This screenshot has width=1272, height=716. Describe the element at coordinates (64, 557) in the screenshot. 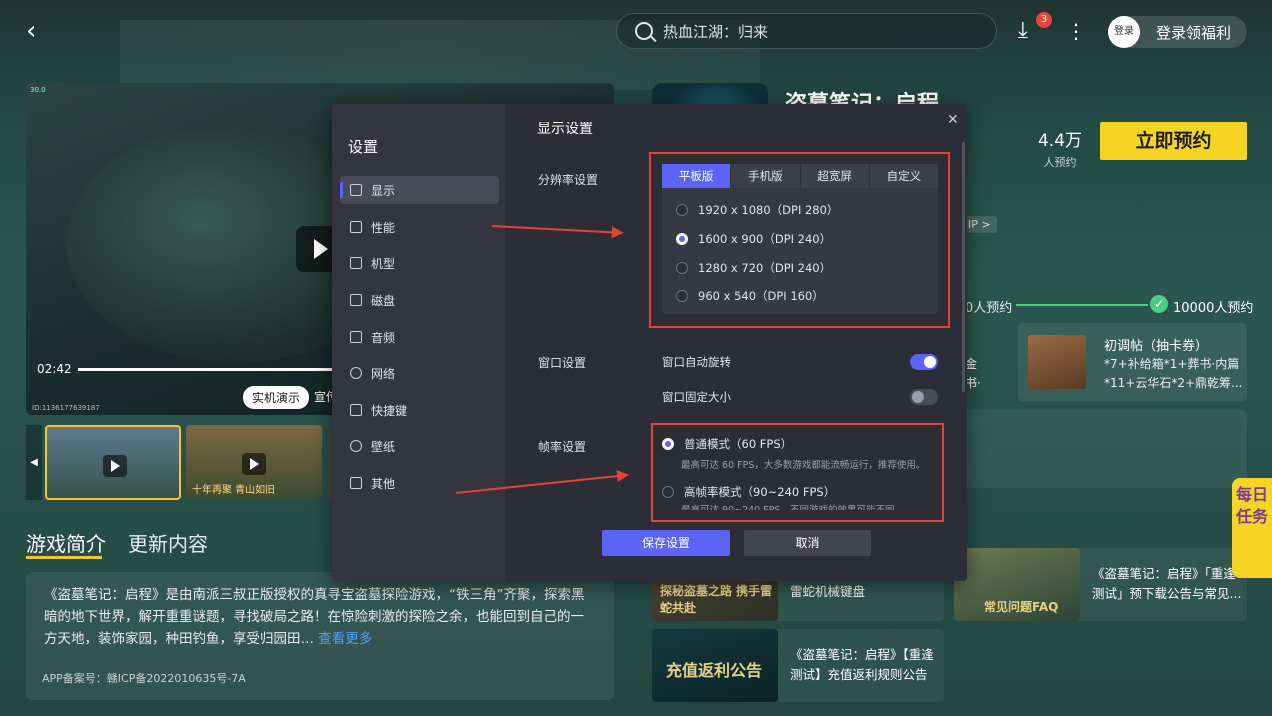

I see `tab-underline` at that location.